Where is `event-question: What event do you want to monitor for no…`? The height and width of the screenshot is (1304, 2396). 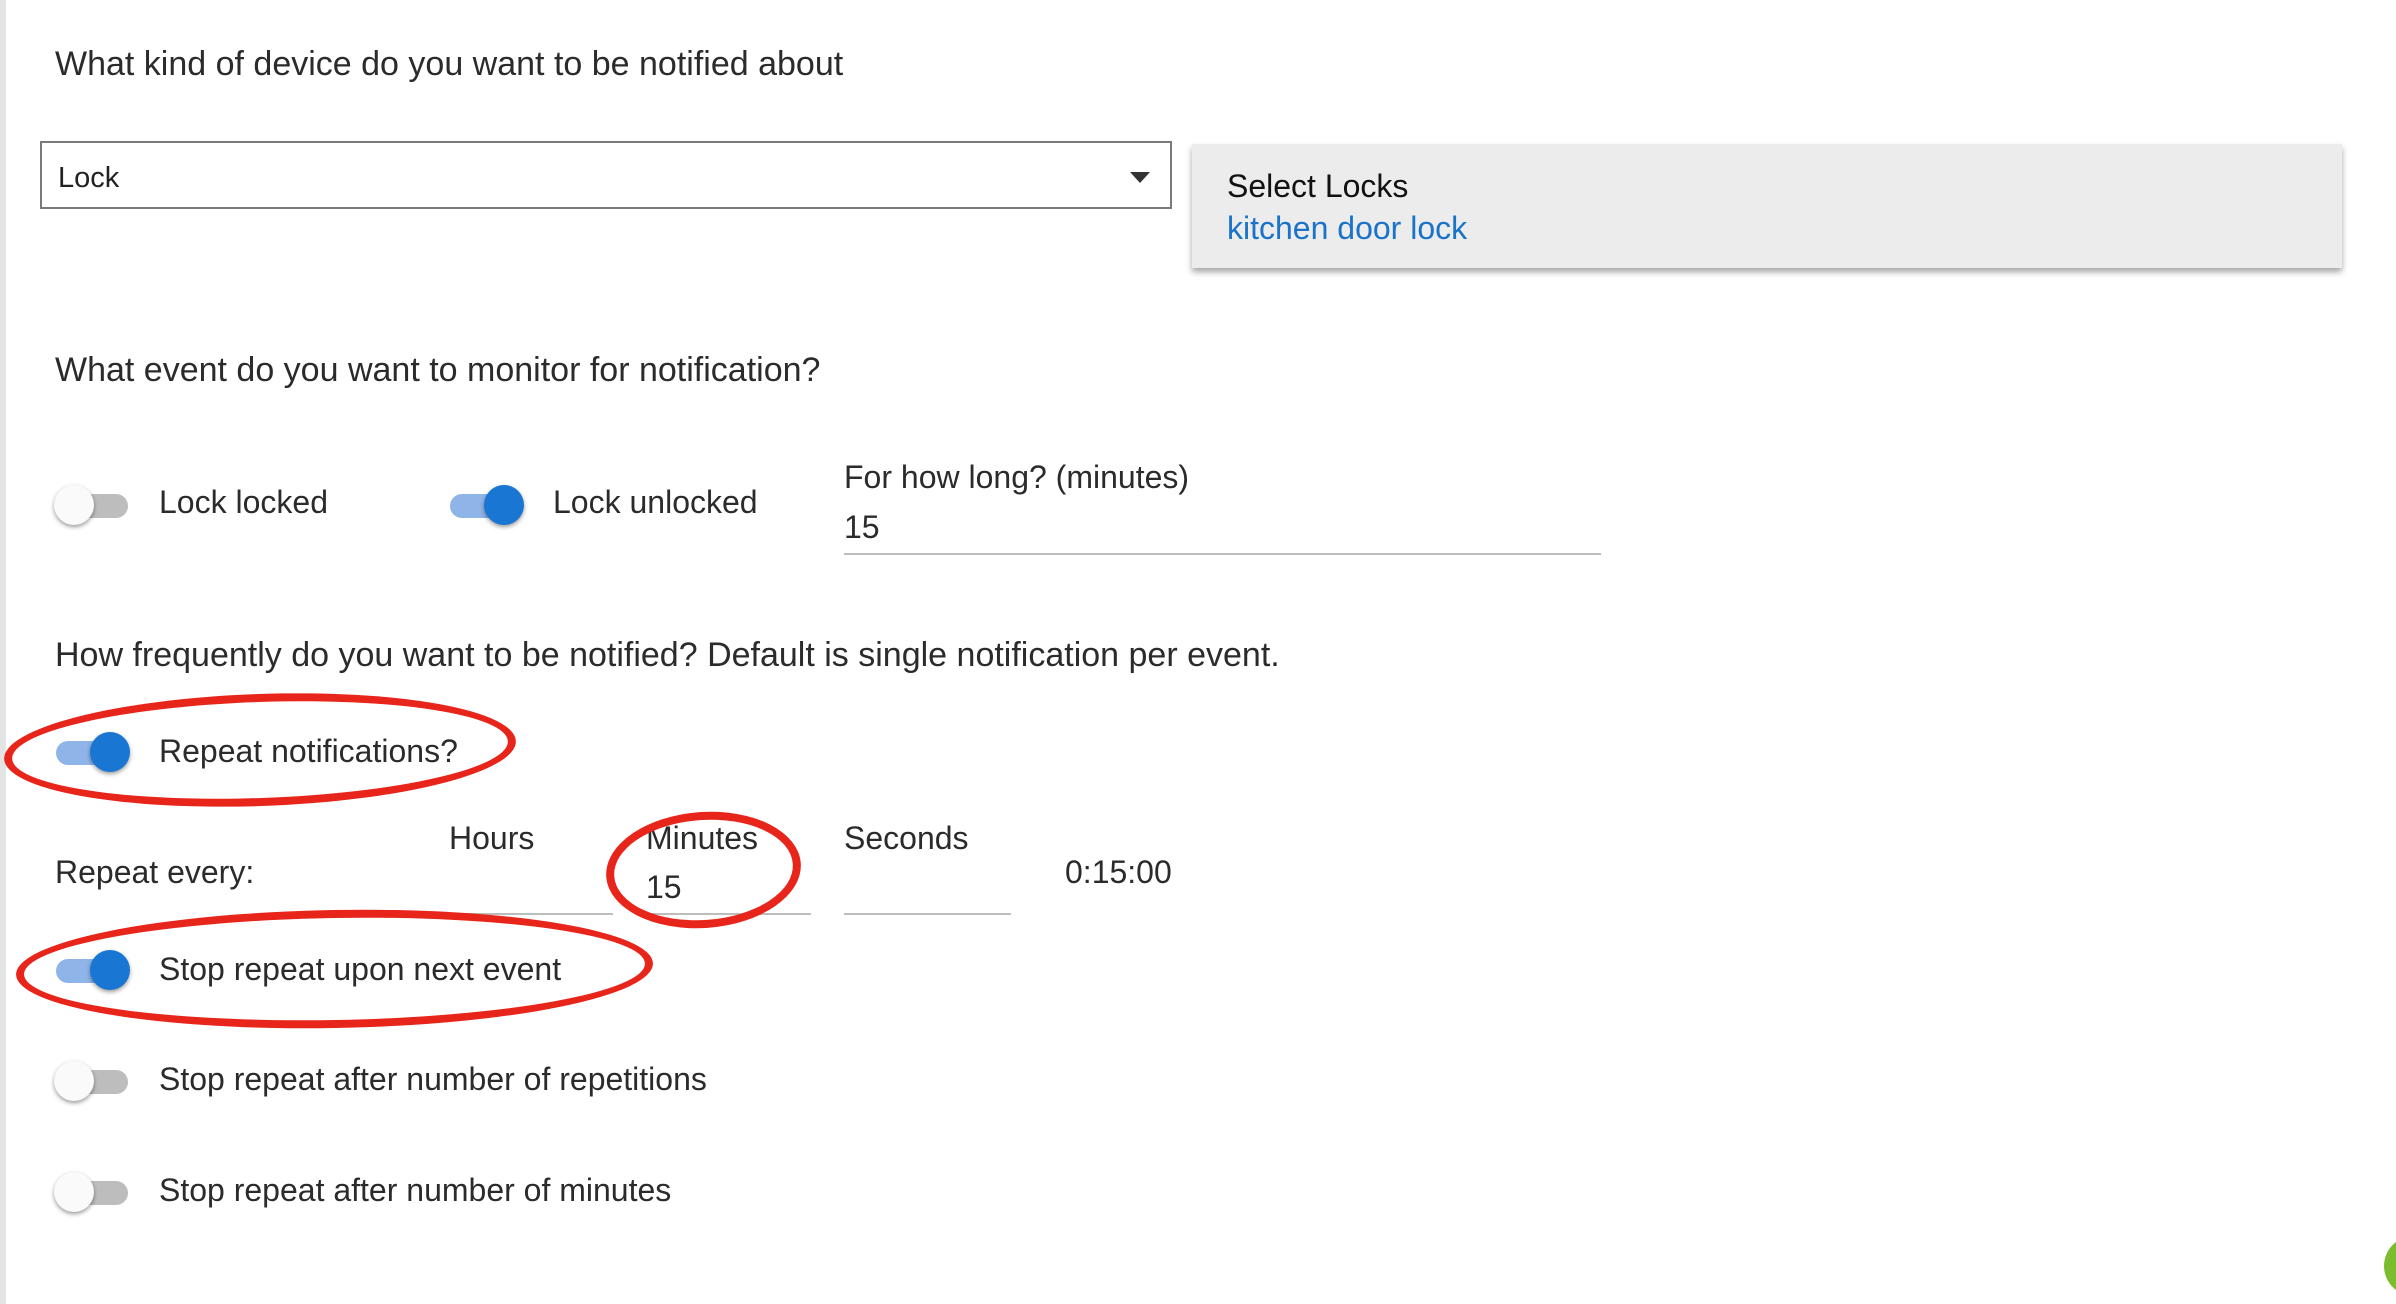 event-question: What event do you want to monitor for no… is located at coordinates (438, 370).